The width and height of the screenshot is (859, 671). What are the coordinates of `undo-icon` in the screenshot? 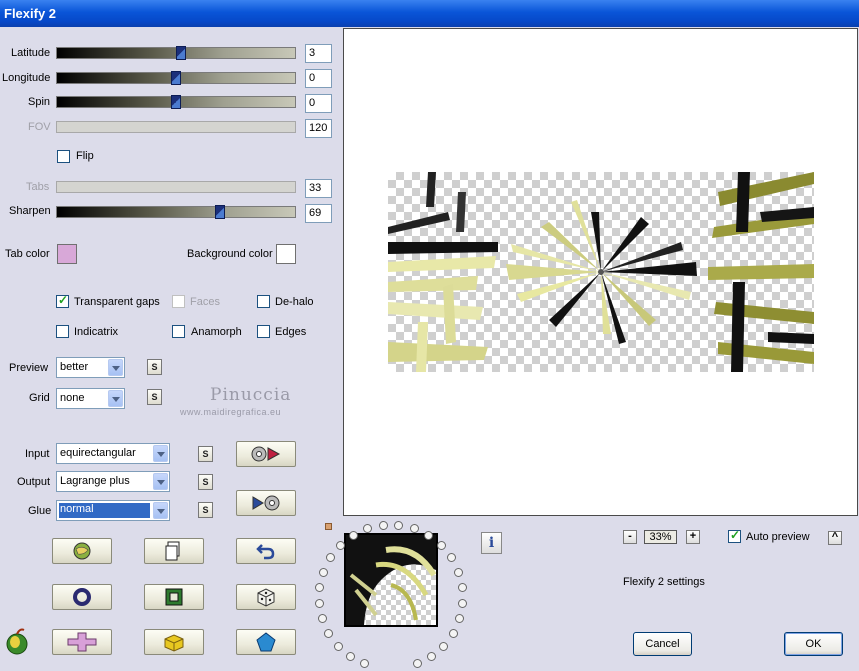 It's located at (265, 552).